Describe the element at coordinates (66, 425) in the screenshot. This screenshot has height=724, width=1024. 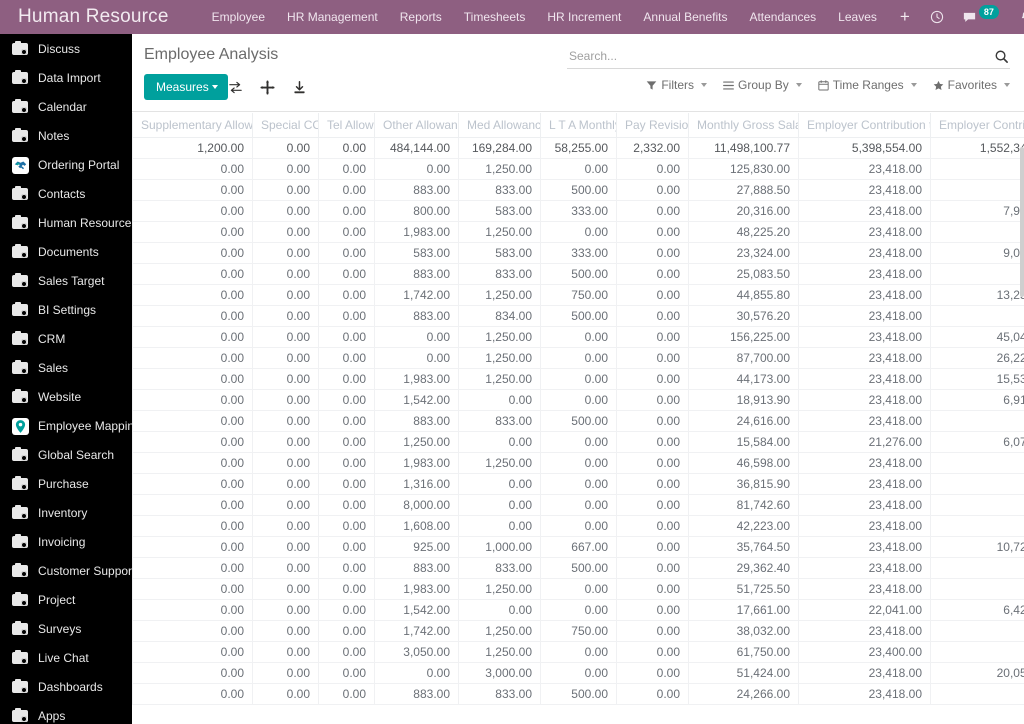
I see `sidebar-item-employee-mapping: Employee Mapping` at that location.